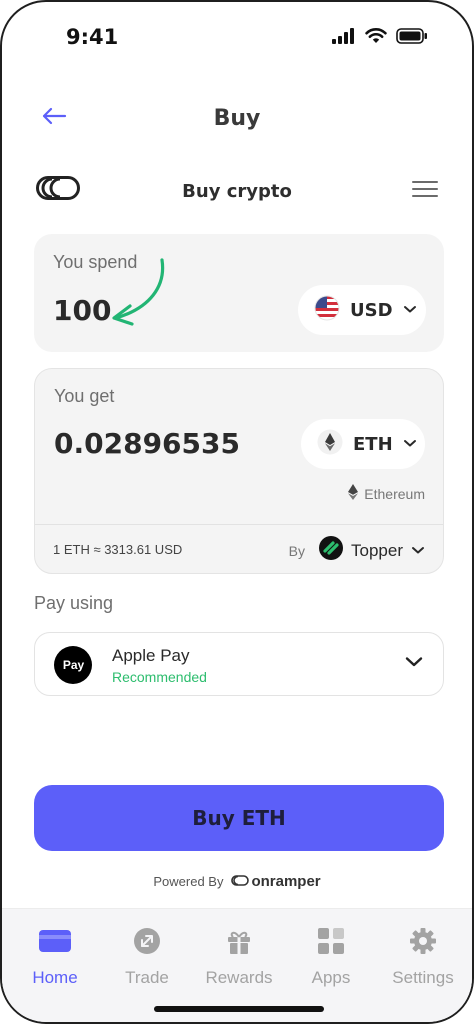 The width and height of the screenshot is (474, 1024). I want to click on tab-label: Trade, so click(147, 977).